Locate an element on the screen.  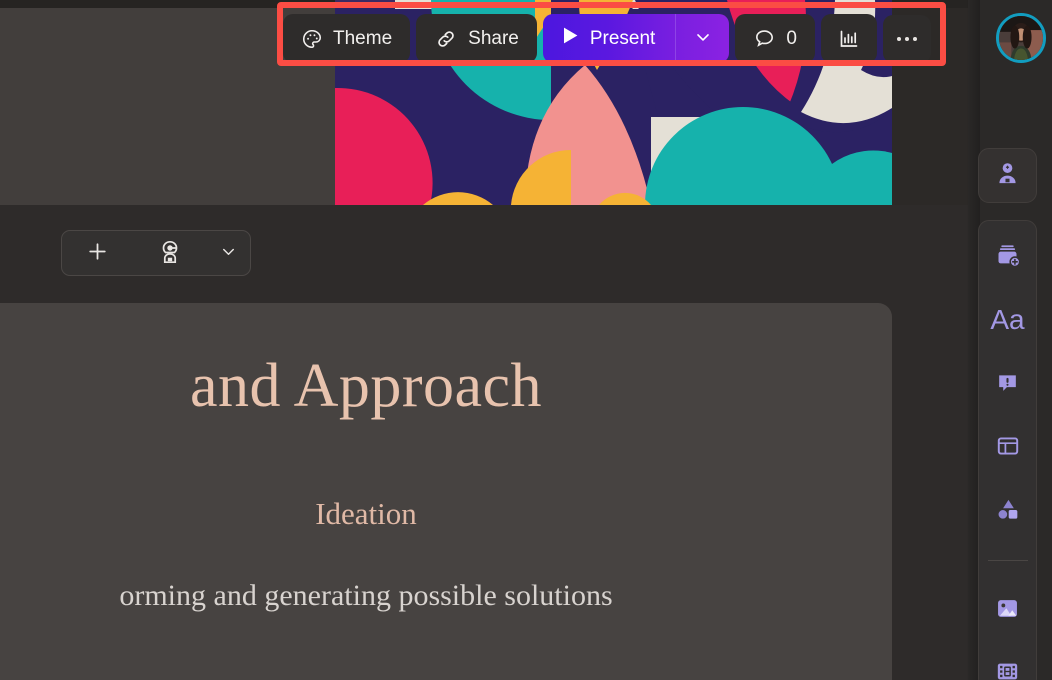
theme-button-label: Theme is located at coordinates (363, 38).